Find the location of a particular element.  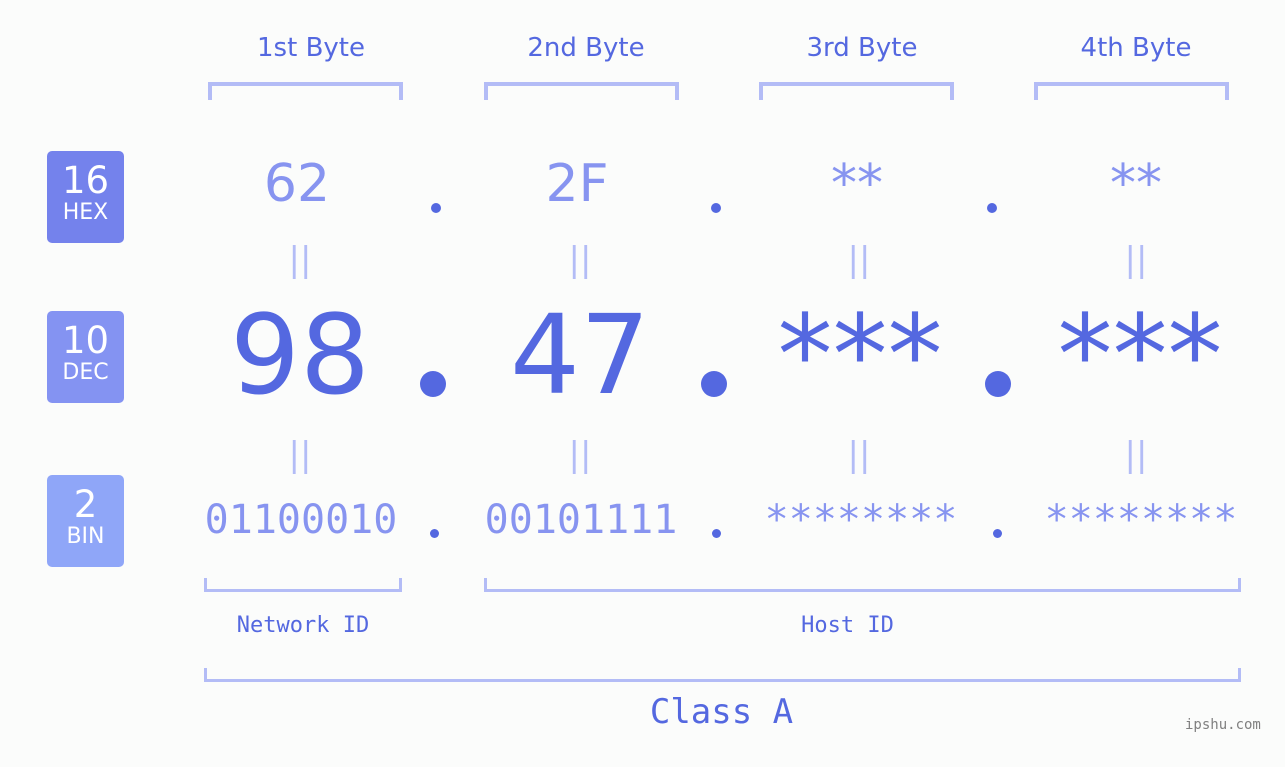

dec-value-1: 98 is located at coordinates (300, 355).